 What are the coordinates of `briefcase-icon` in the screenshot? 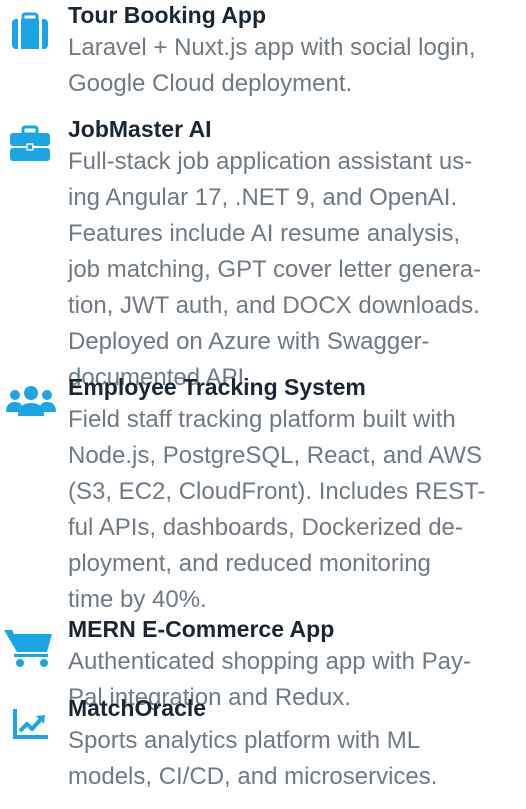 It's located at (31, 146).